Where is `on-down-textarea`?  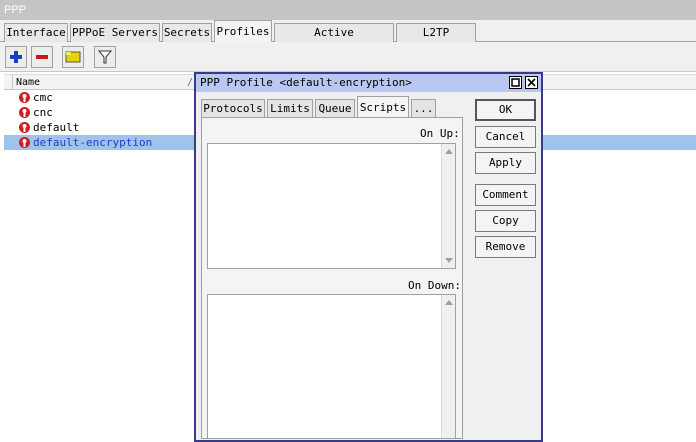 on-down-textarea is located at coordinates (331, 366).